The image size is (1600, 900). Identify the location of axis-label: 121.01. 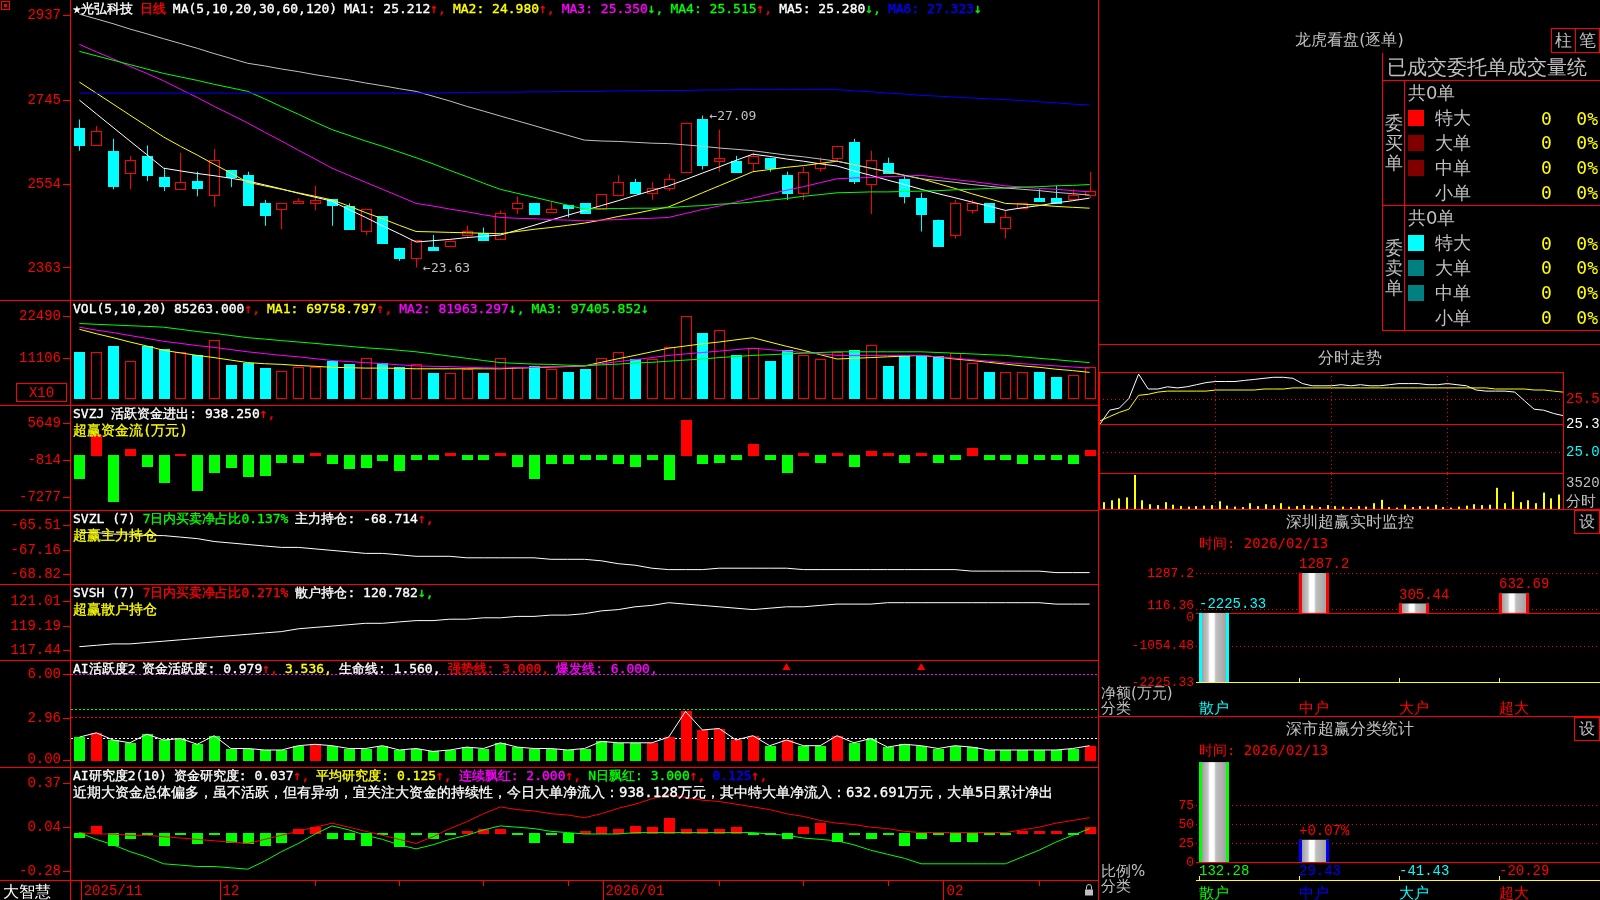
(35, 601).